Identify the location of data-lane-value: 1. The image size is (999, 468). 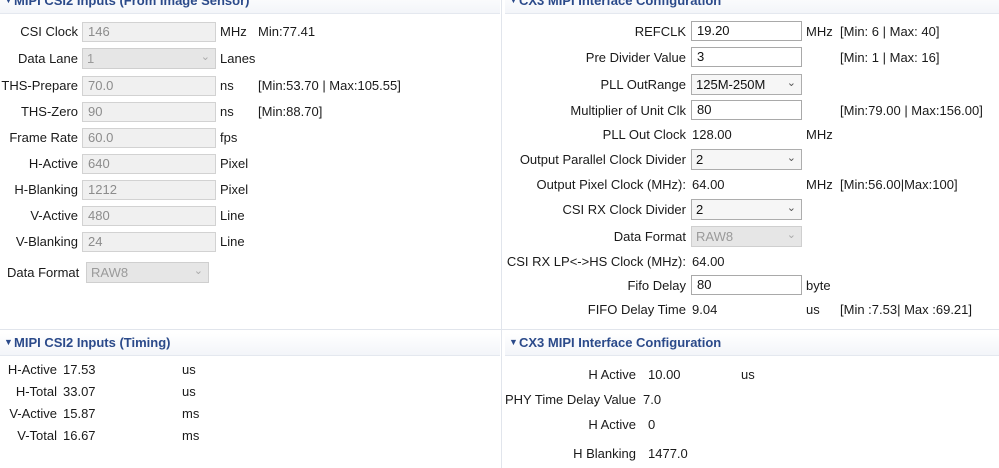
(91, 58).